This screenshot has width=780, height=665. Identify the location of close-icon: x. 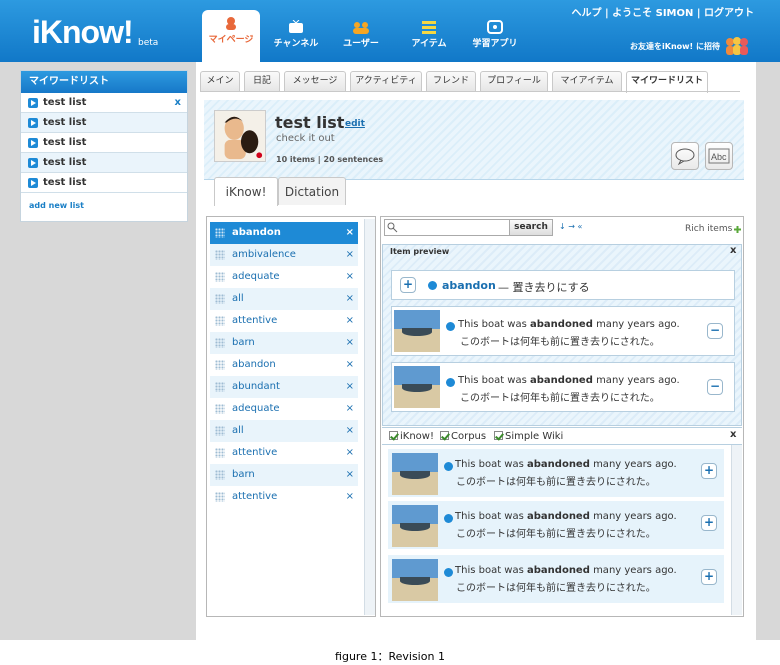
(178, 103).